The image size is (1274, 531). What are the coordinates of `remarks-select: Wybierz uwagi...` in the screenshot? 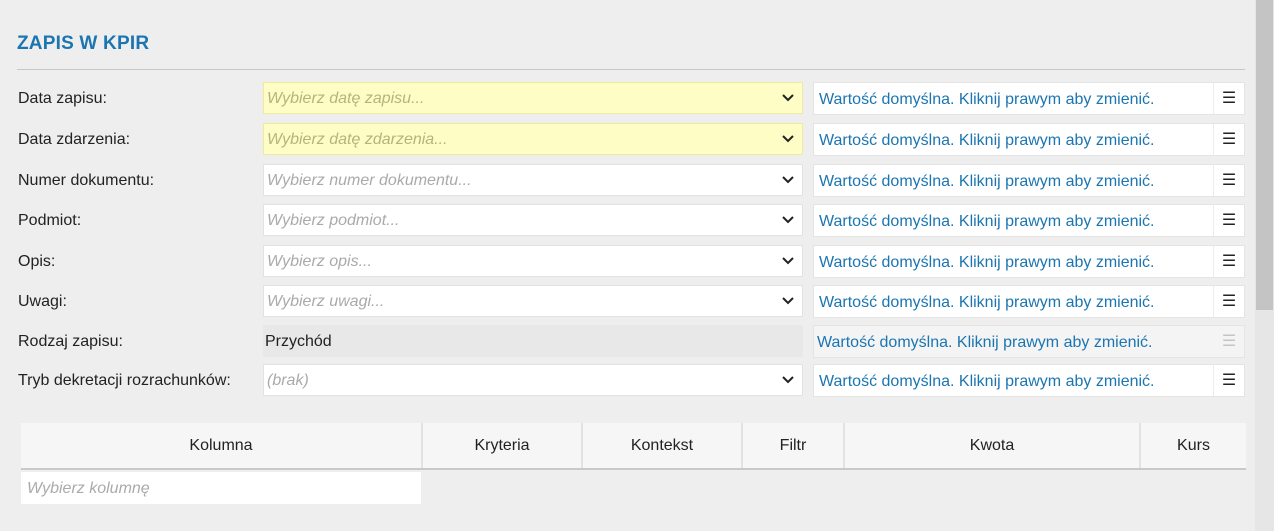 It's located at (533, 301).